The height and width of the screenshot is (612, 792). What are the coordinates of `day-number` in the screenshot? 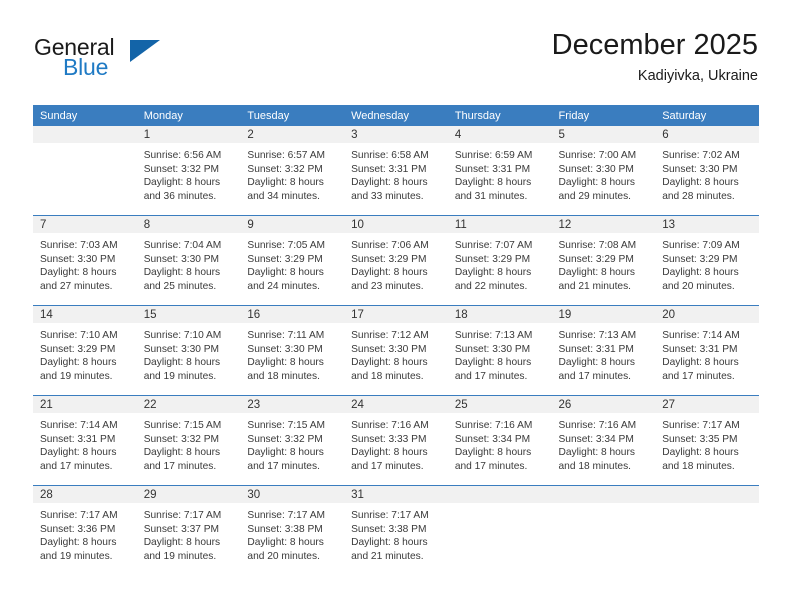 It's located at (499, 494).